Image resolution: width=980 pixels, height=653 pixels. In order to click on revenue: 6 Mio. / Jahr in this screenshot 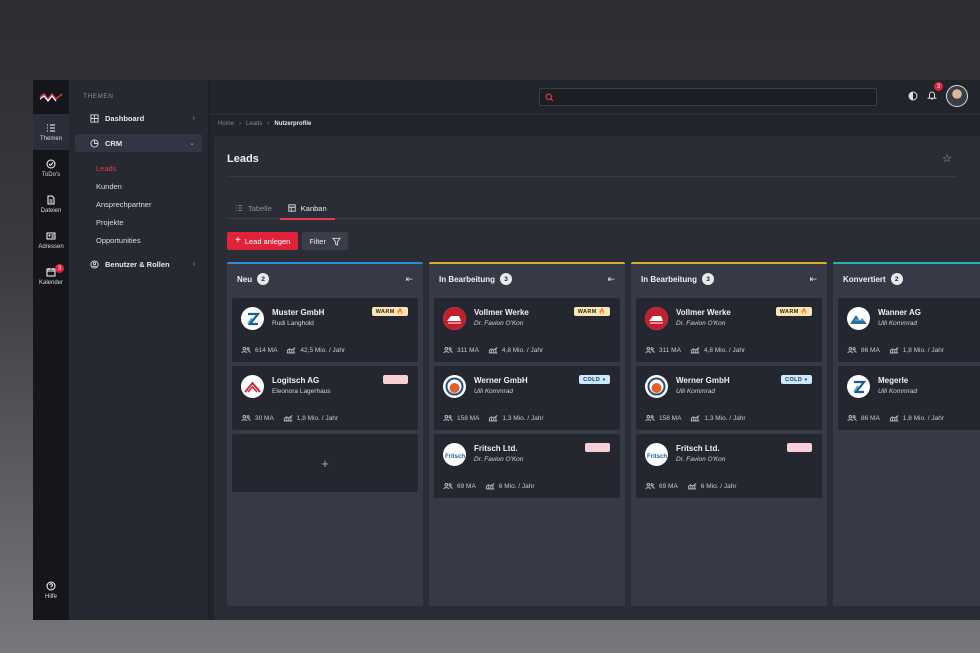, I will do `click(510, 486)`.